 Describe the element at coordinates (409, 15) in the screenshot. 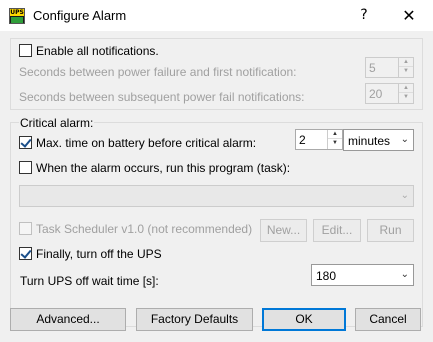

I see `close-button: ✕` at that location.